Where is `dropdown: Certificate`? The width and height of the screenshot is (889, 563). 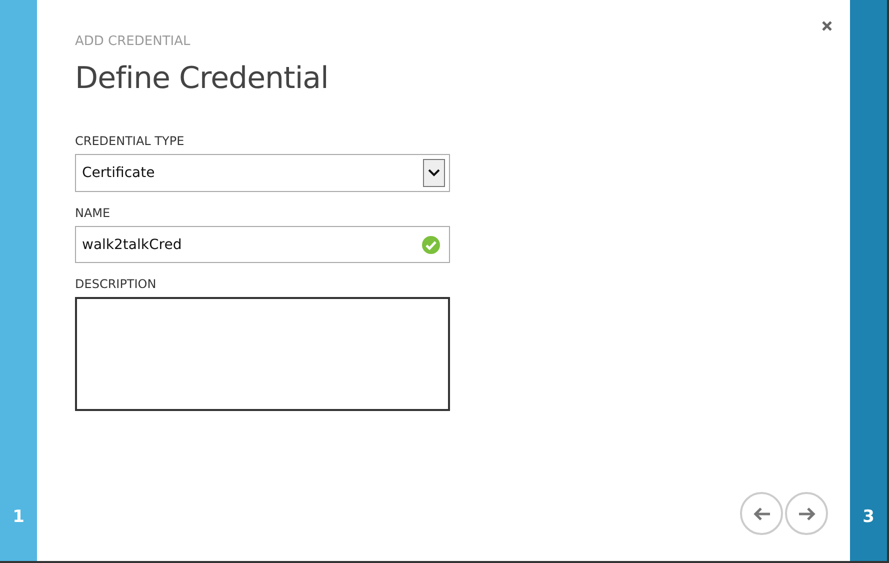 dropdown: Certificate is located at coordinates (262, 173).